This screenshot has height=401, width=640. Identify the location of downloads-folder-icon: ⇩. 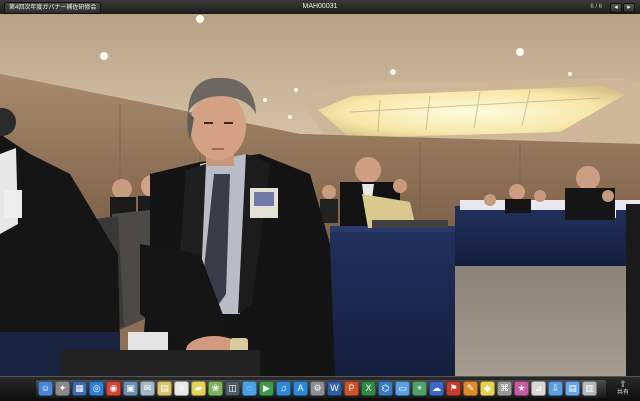
(555, 388).